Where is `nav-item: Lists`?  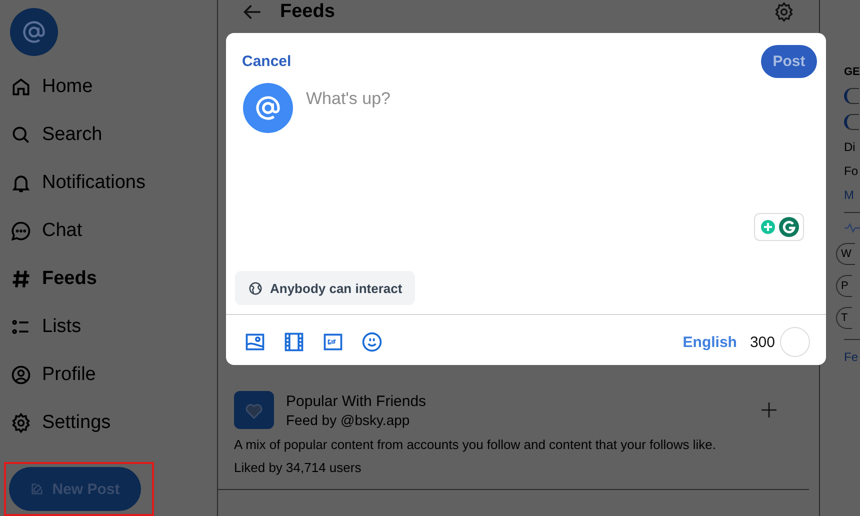 nav-item: Lists is located at coordinates (113, 327).